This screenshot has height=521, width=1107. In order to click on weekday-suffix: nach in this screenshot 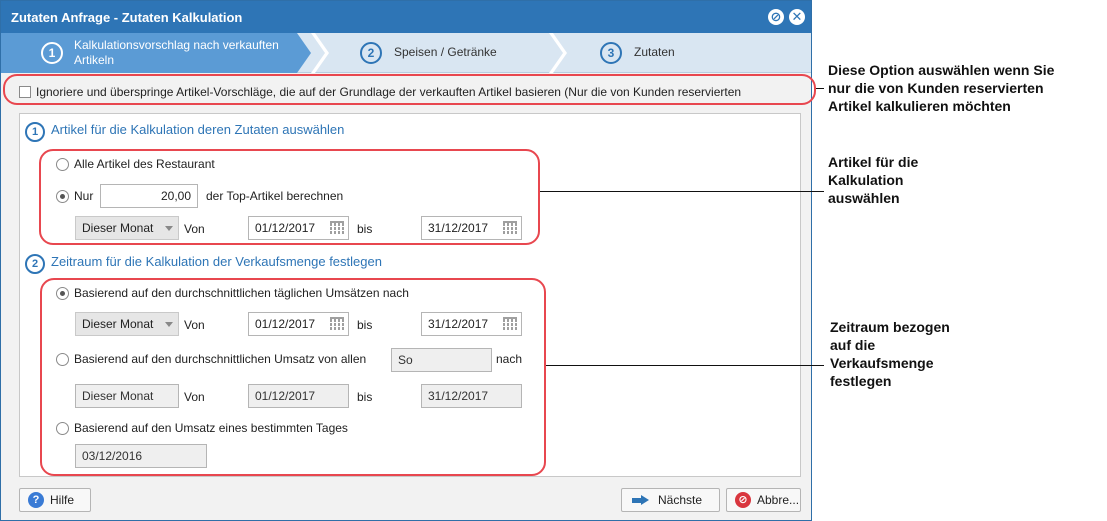, I will do `click(509, 359)`.